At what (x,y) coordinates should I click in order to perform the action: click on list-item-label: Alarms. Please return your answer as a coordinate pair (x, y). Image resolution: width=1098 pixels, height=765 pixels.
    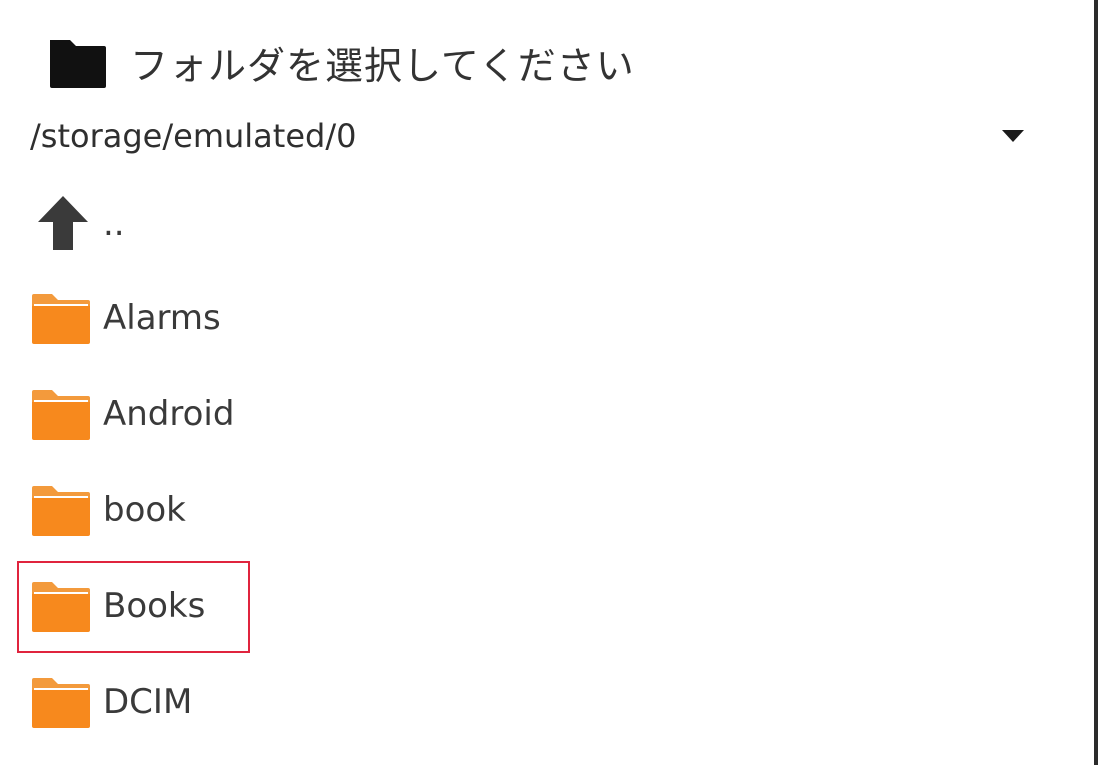
    Looking at the image, I should click on (162, 318).